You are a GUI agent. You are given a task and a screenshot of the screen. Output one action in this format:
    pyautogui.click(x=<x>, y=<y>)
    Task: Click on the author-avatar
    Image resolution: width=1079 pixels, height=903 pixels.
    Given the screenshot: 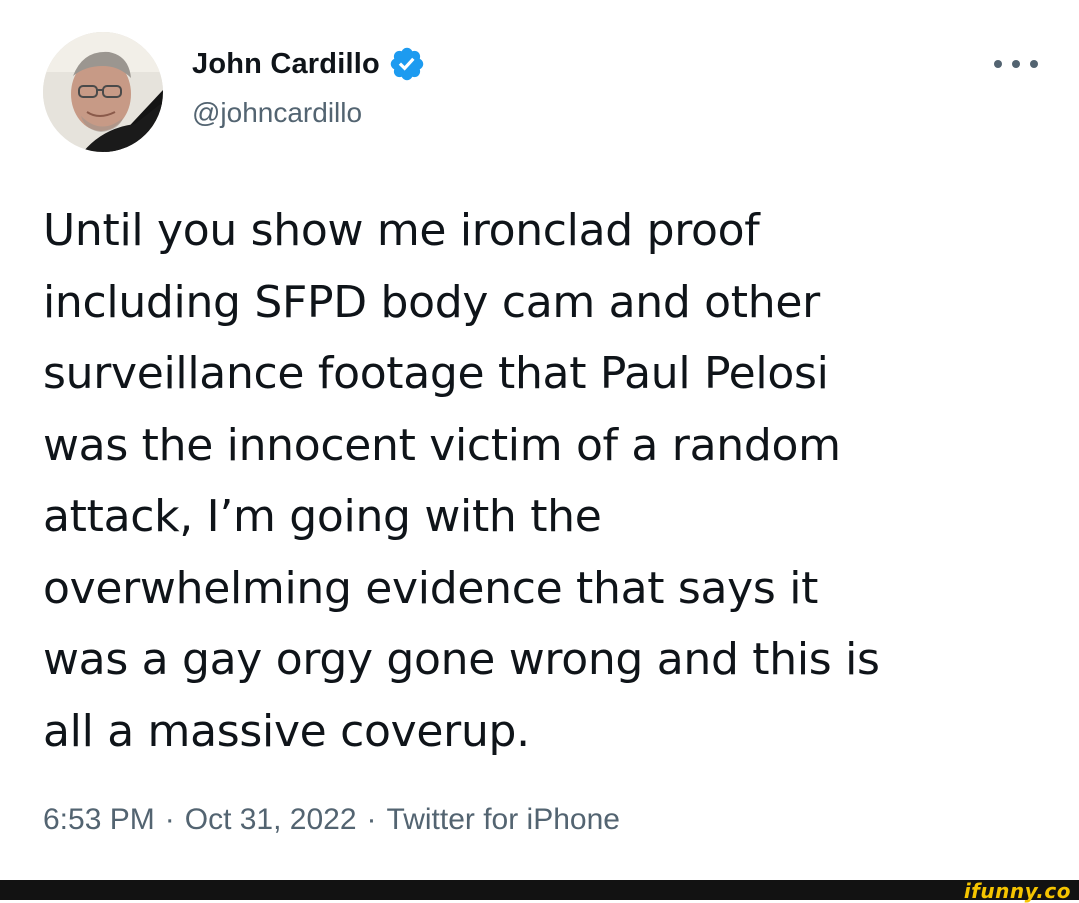 What is the action you would take?
    pyautogui.click(x=103, y=92)
    